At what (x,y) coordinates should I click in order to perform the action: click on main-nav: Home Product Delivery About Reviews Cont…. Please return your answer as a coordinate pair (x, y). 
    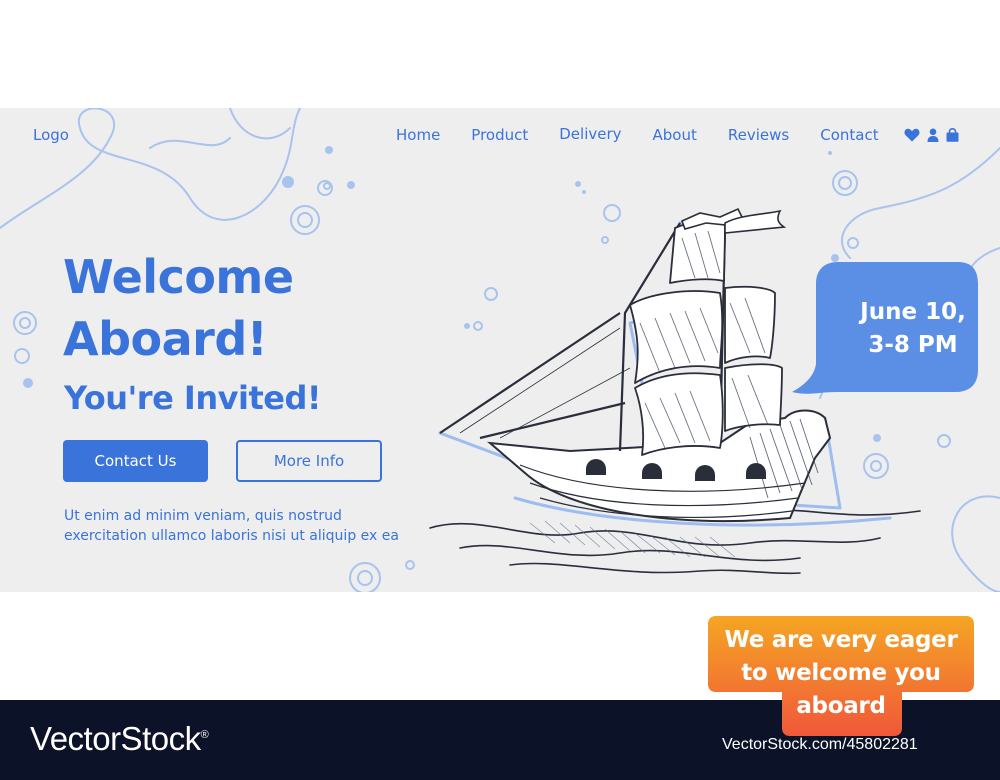
    Looking at the image, I should click on (653, 134).